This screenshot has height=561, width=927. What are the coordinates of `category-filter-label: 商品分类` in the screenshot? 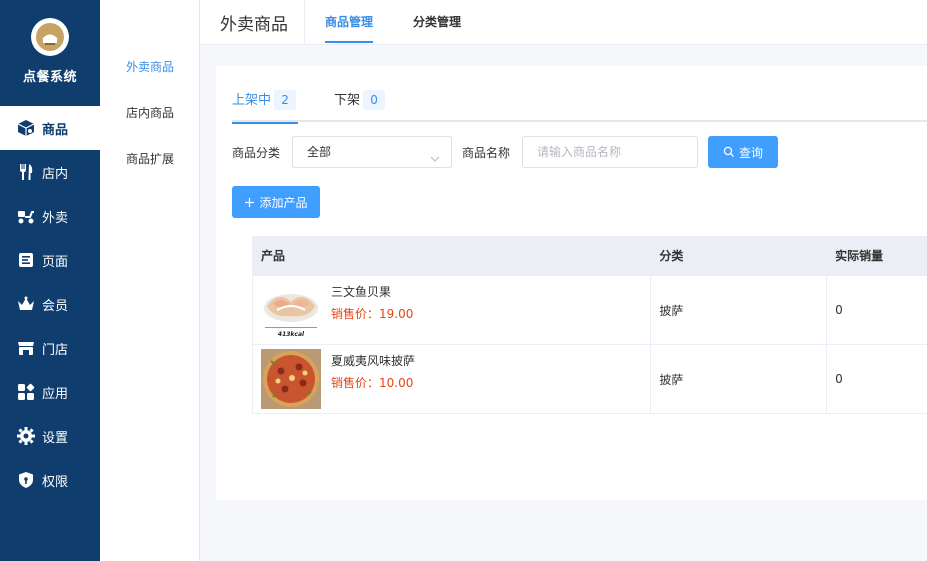 It's located at (256, 153).